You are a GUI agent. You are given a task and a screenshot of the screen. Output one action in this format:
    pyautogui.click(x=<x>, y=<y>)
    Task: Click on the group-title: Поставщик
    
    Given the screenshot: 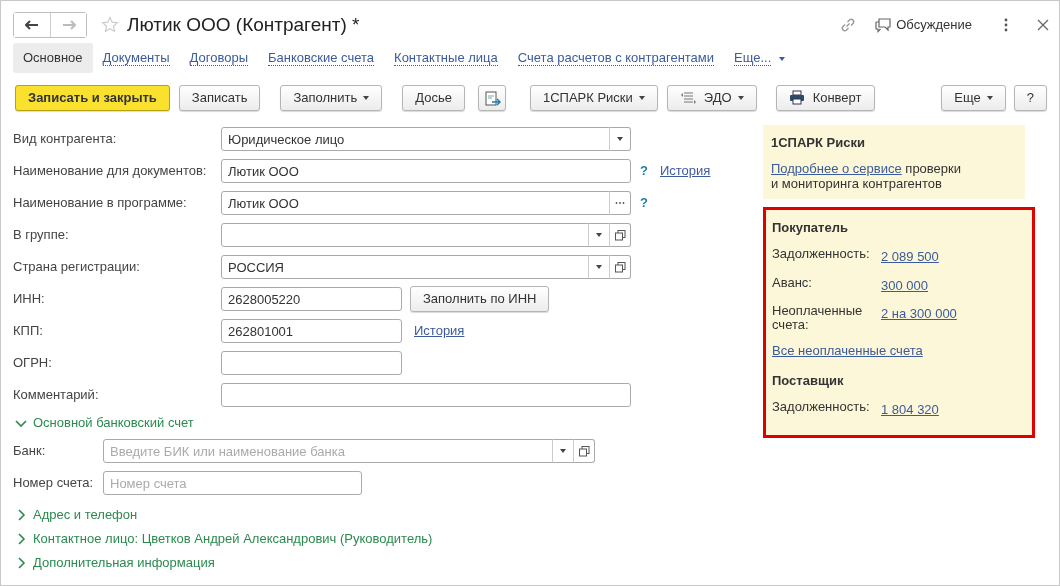 What is the action you would take?
    pyautogui.click(x=808, y=380)
    